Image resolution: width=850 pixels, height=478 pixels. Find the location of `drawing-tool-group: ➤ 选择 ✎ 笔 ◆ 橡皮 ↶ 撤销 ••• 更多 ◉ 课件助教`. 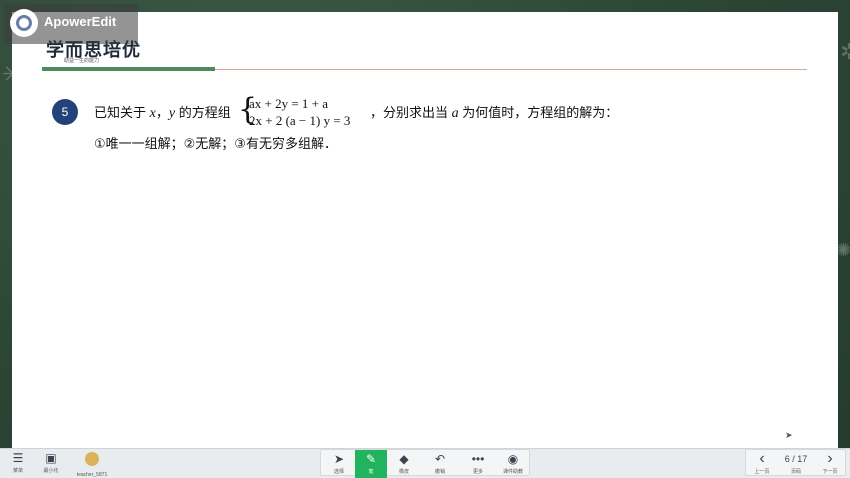

drawing-tool-group: ➤ 选择 ✎ 笔 ◆ 橡皮 ↶ 撤销 ••• 更多 ◉ 课件助教 is located at coordinates (425, 463).